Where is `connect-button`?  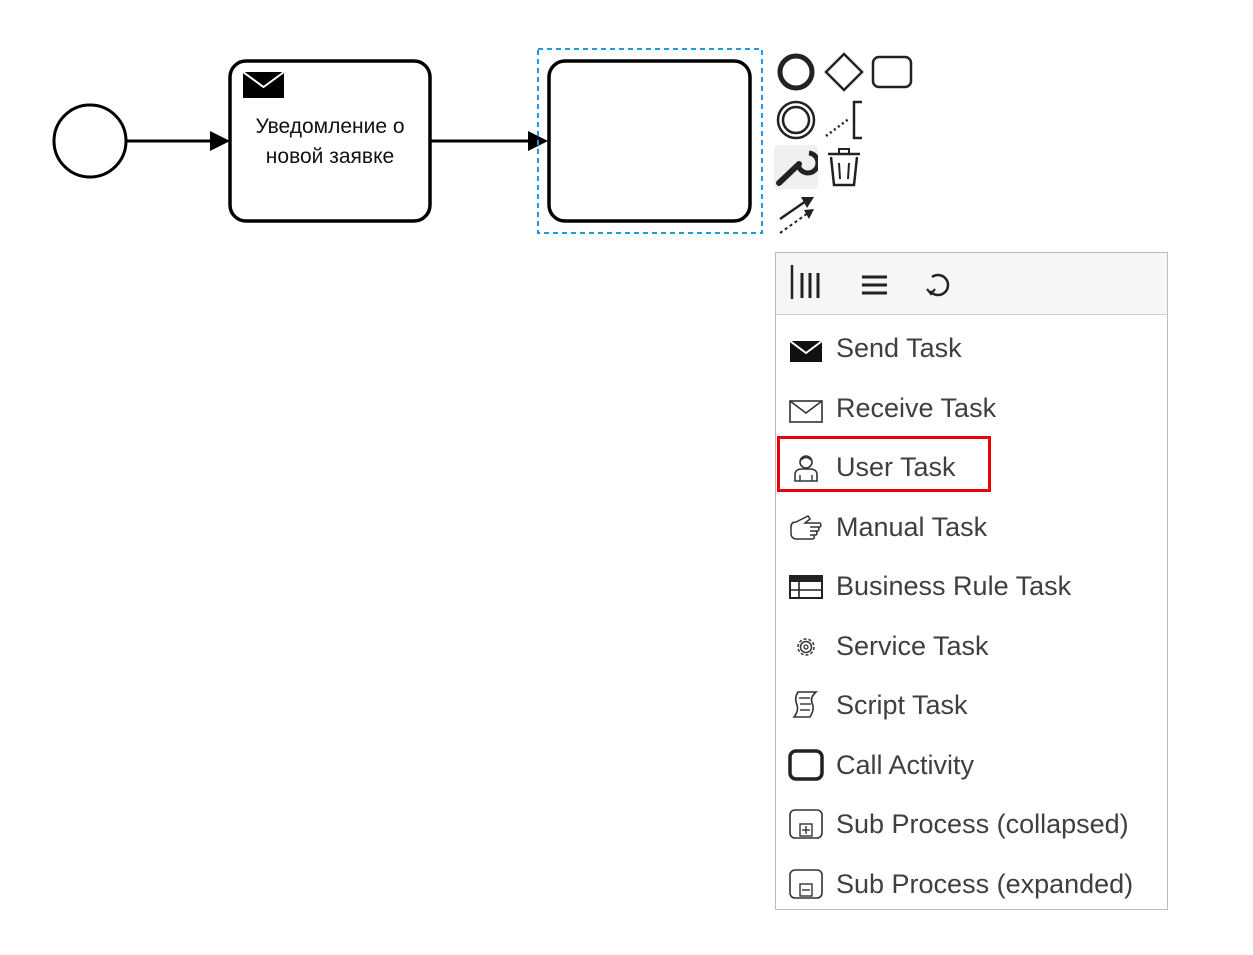
connect-button is located at coordinates (796, 215).